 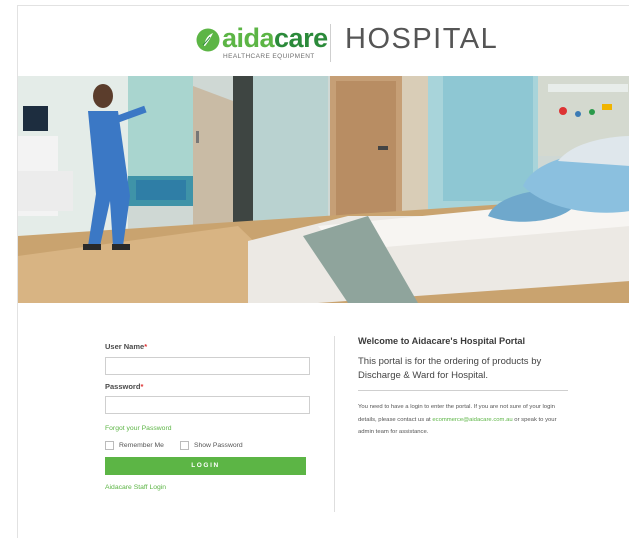 What do you see at coordinates (218, 445) in the screenshot?
I see `show-password-label: Show Password` at bounding box center [218, 445].